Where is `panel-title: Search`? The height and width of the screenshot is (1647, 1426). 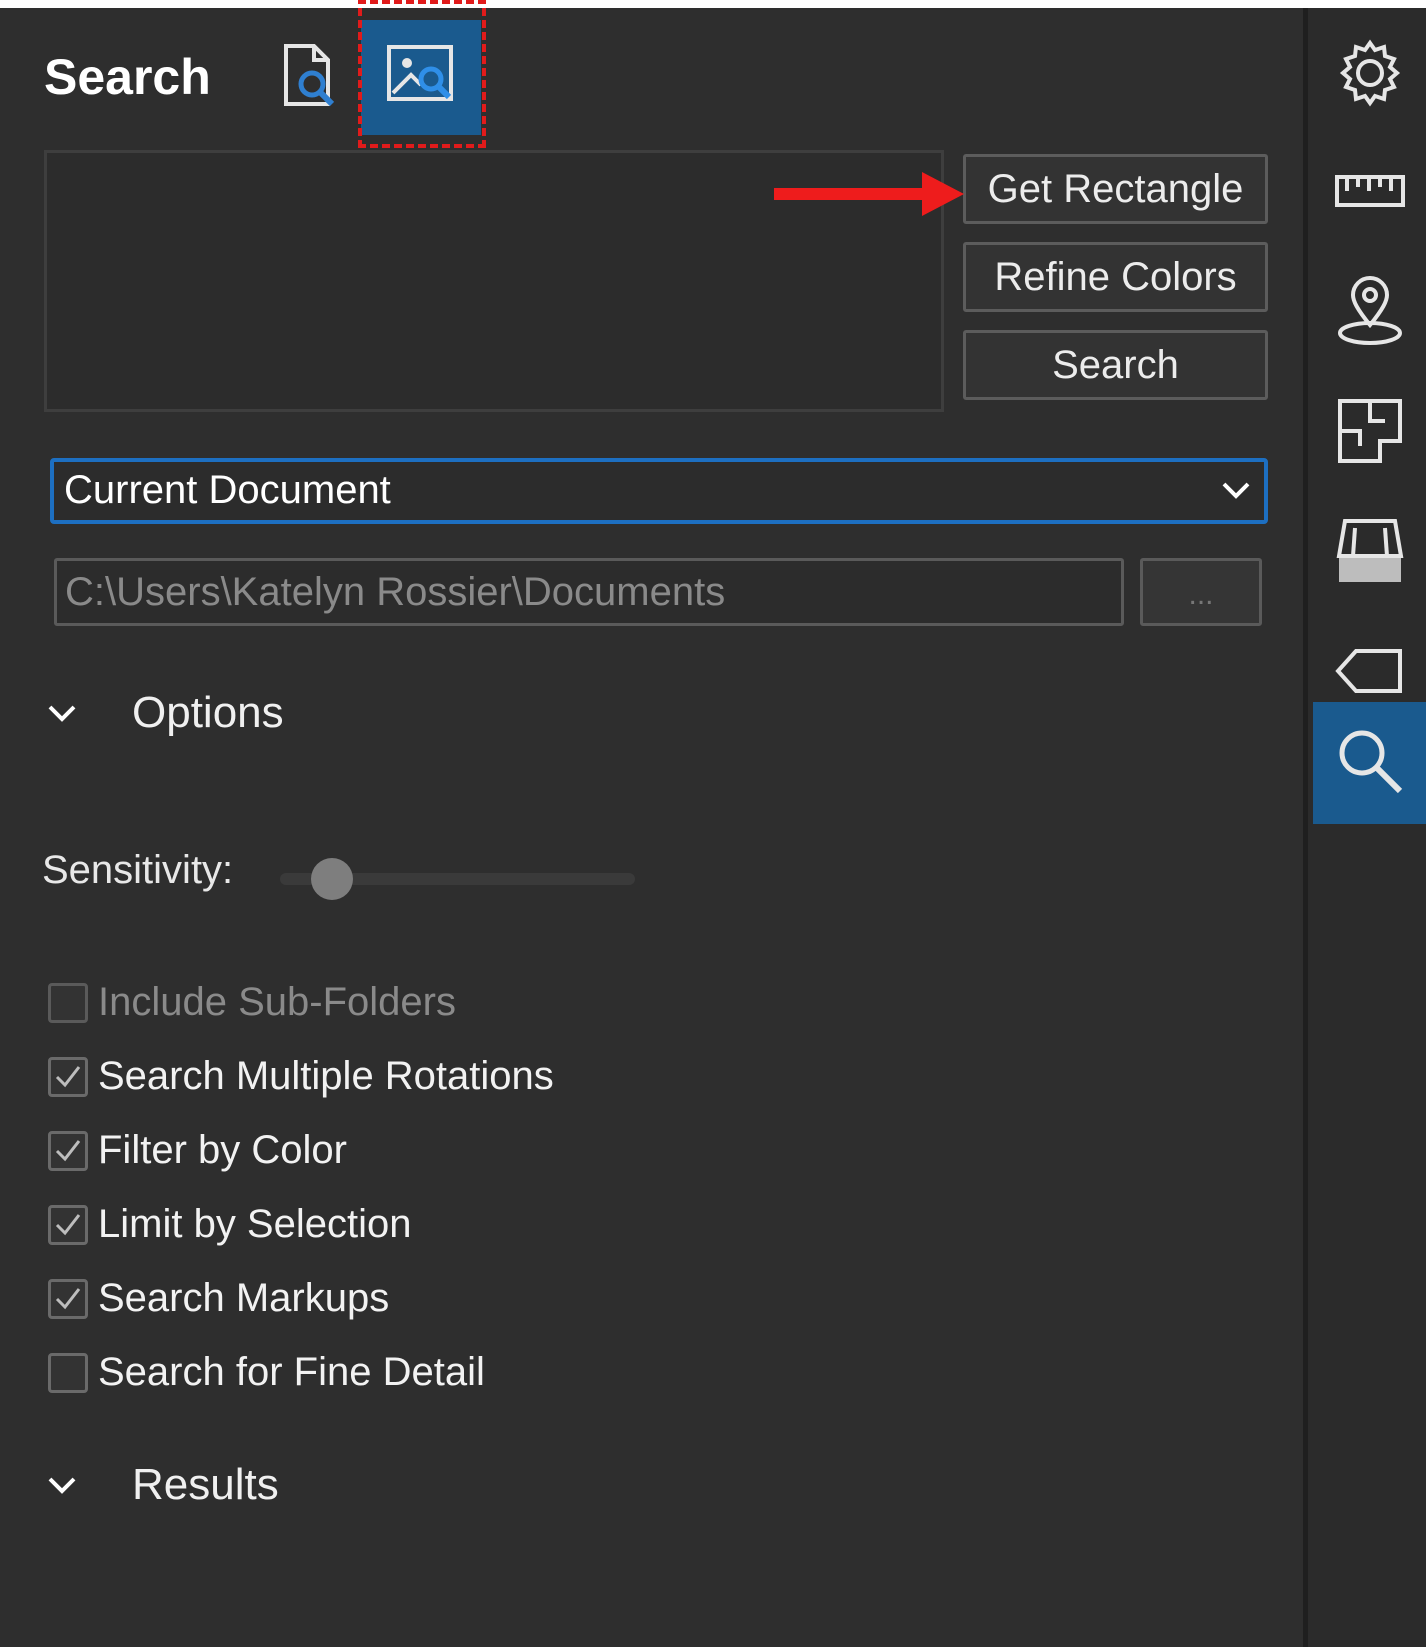
panel-title: Search is located at coordinates (127, 77).